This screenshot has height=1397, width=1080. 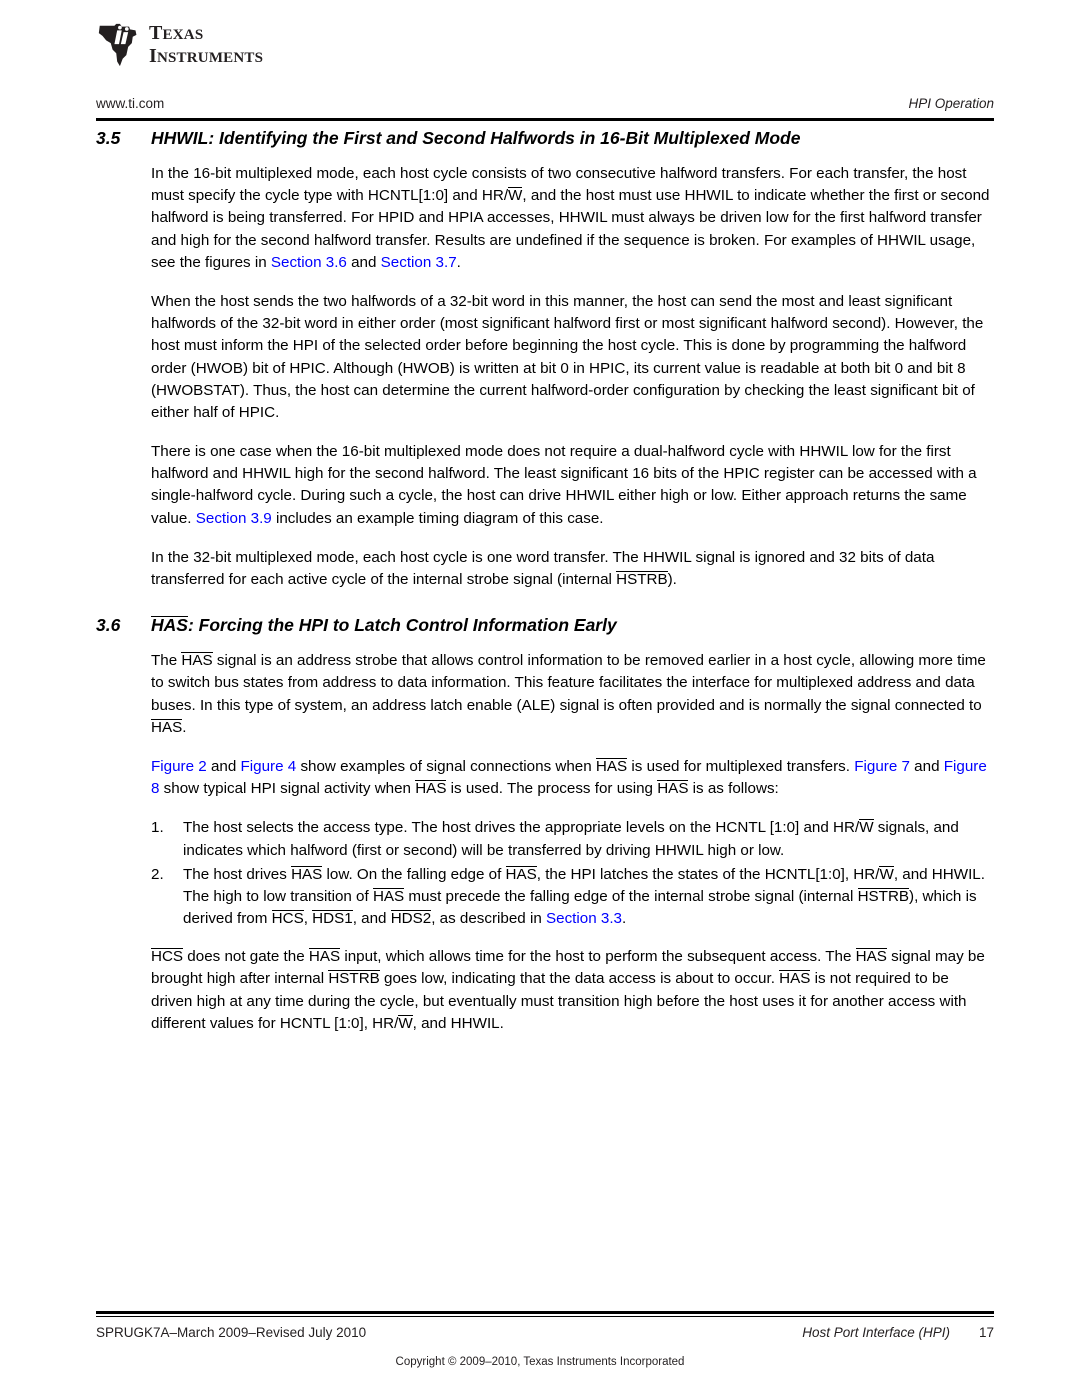 I want to click on footer-rule-thick, so click(x=545, y=1312).